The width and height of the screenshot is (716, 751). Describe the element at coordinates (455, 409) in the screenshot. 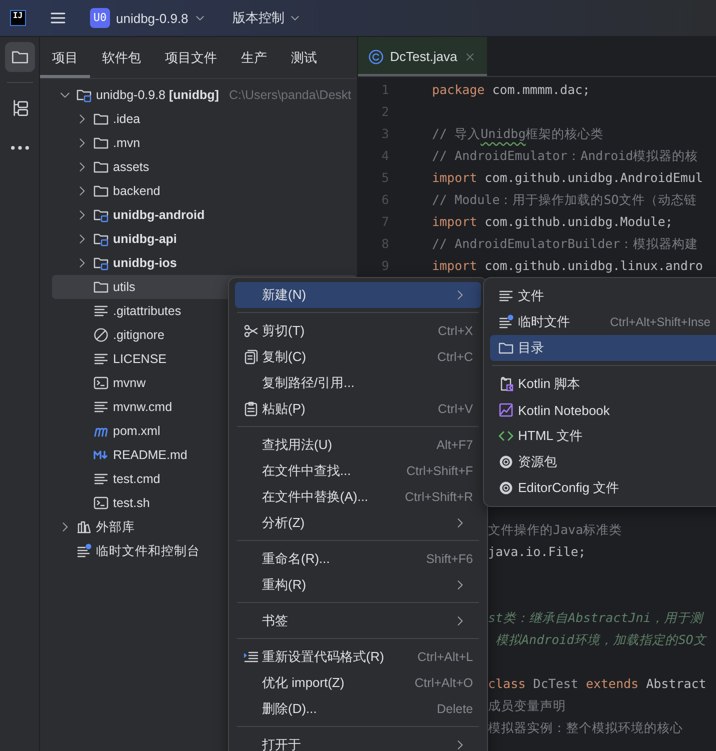

I see `shortcut-text: Ctrl+V` at that location.